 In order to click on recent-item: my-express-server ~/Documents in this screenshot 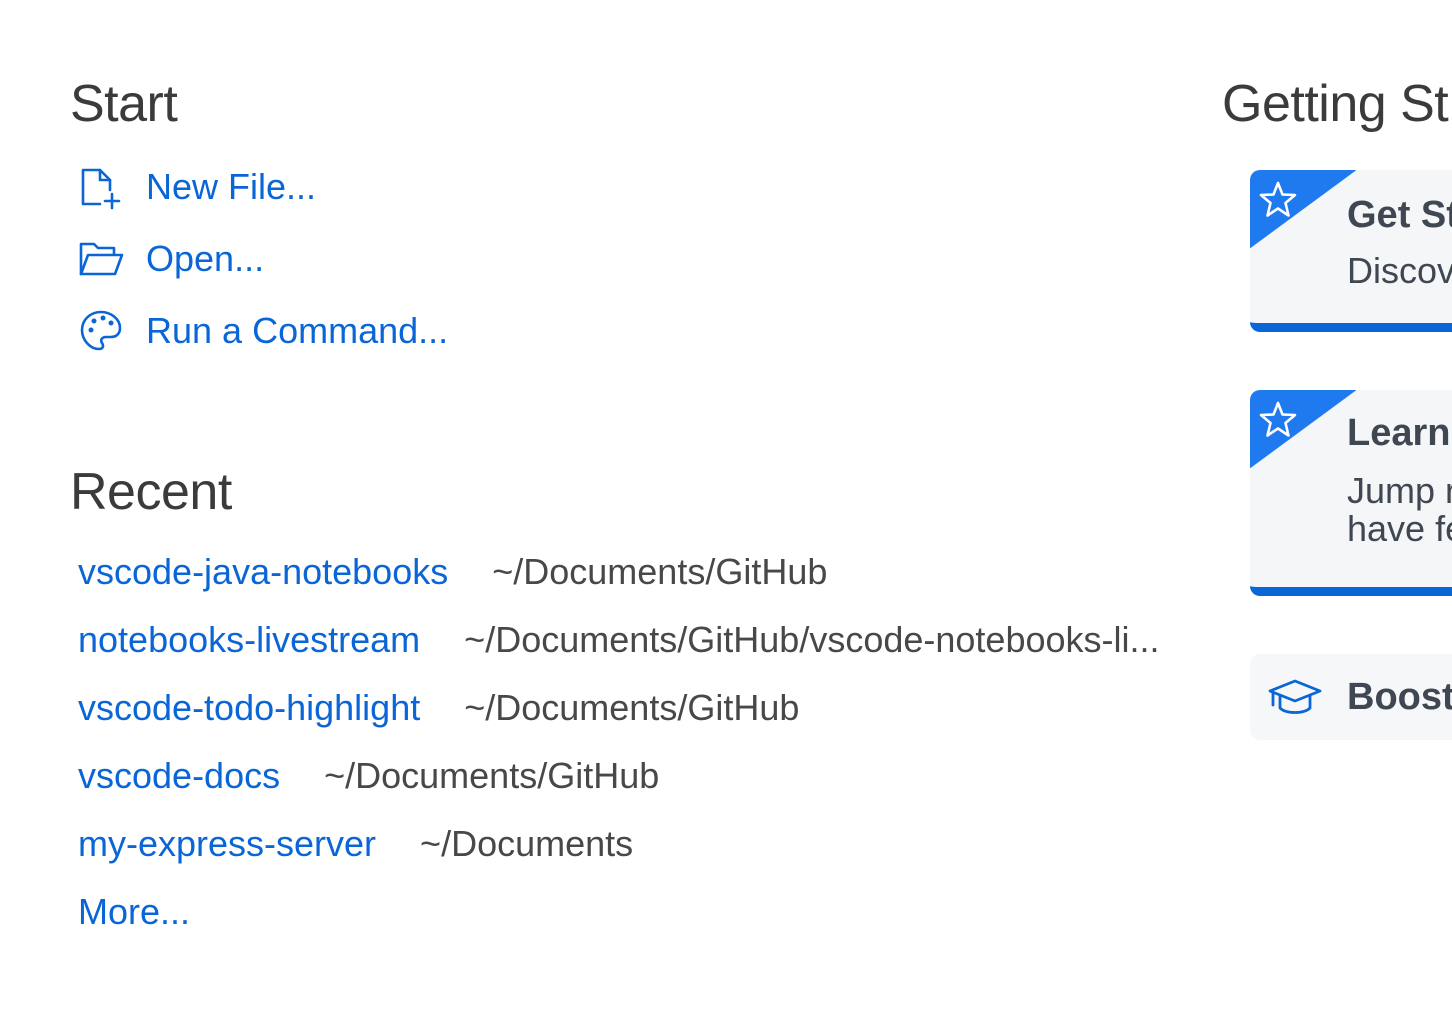, I will do `click(619, 844)`.